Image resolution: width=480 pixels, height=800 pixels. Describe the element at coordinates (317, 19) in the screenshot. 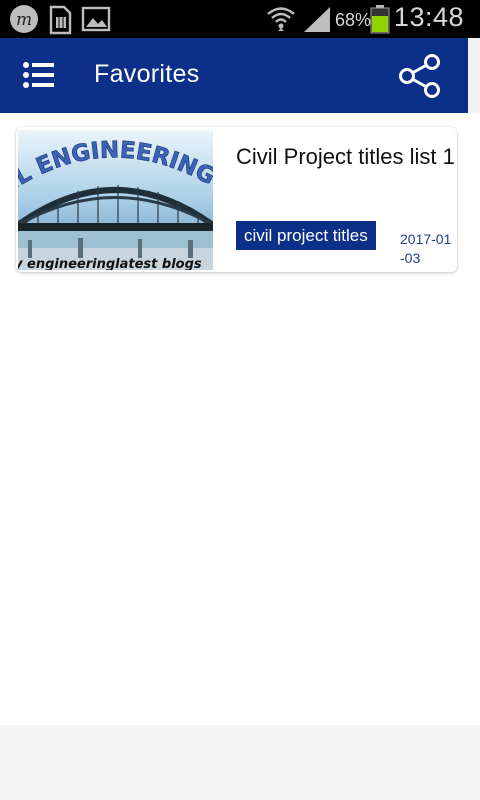

I see `signal-icon` at that location.